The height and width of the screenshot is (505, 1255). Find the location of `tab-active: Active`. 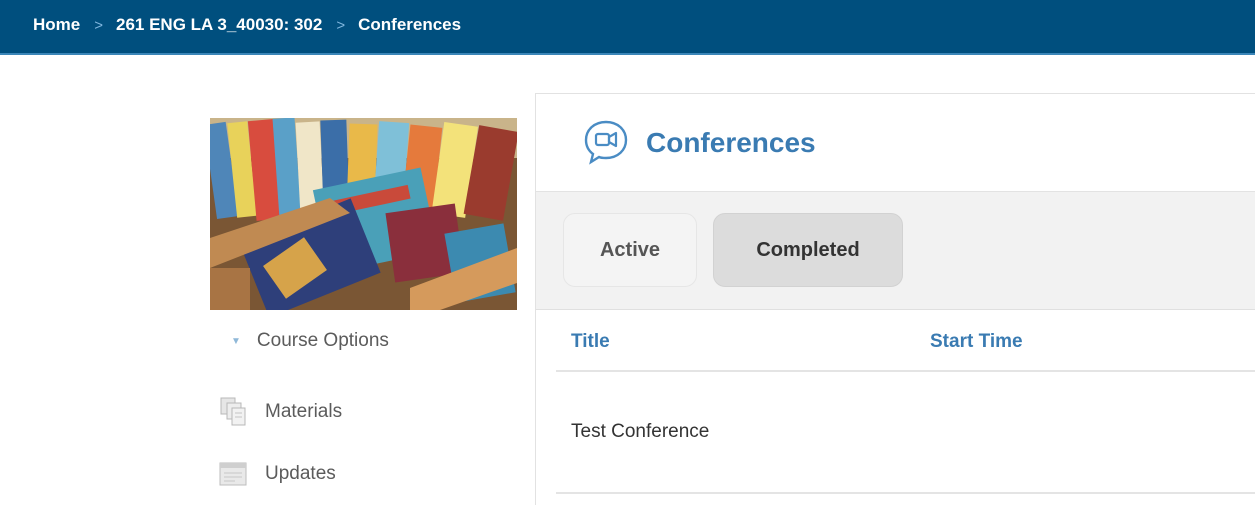

tab-active: Active is located at coordinates (630, 250).